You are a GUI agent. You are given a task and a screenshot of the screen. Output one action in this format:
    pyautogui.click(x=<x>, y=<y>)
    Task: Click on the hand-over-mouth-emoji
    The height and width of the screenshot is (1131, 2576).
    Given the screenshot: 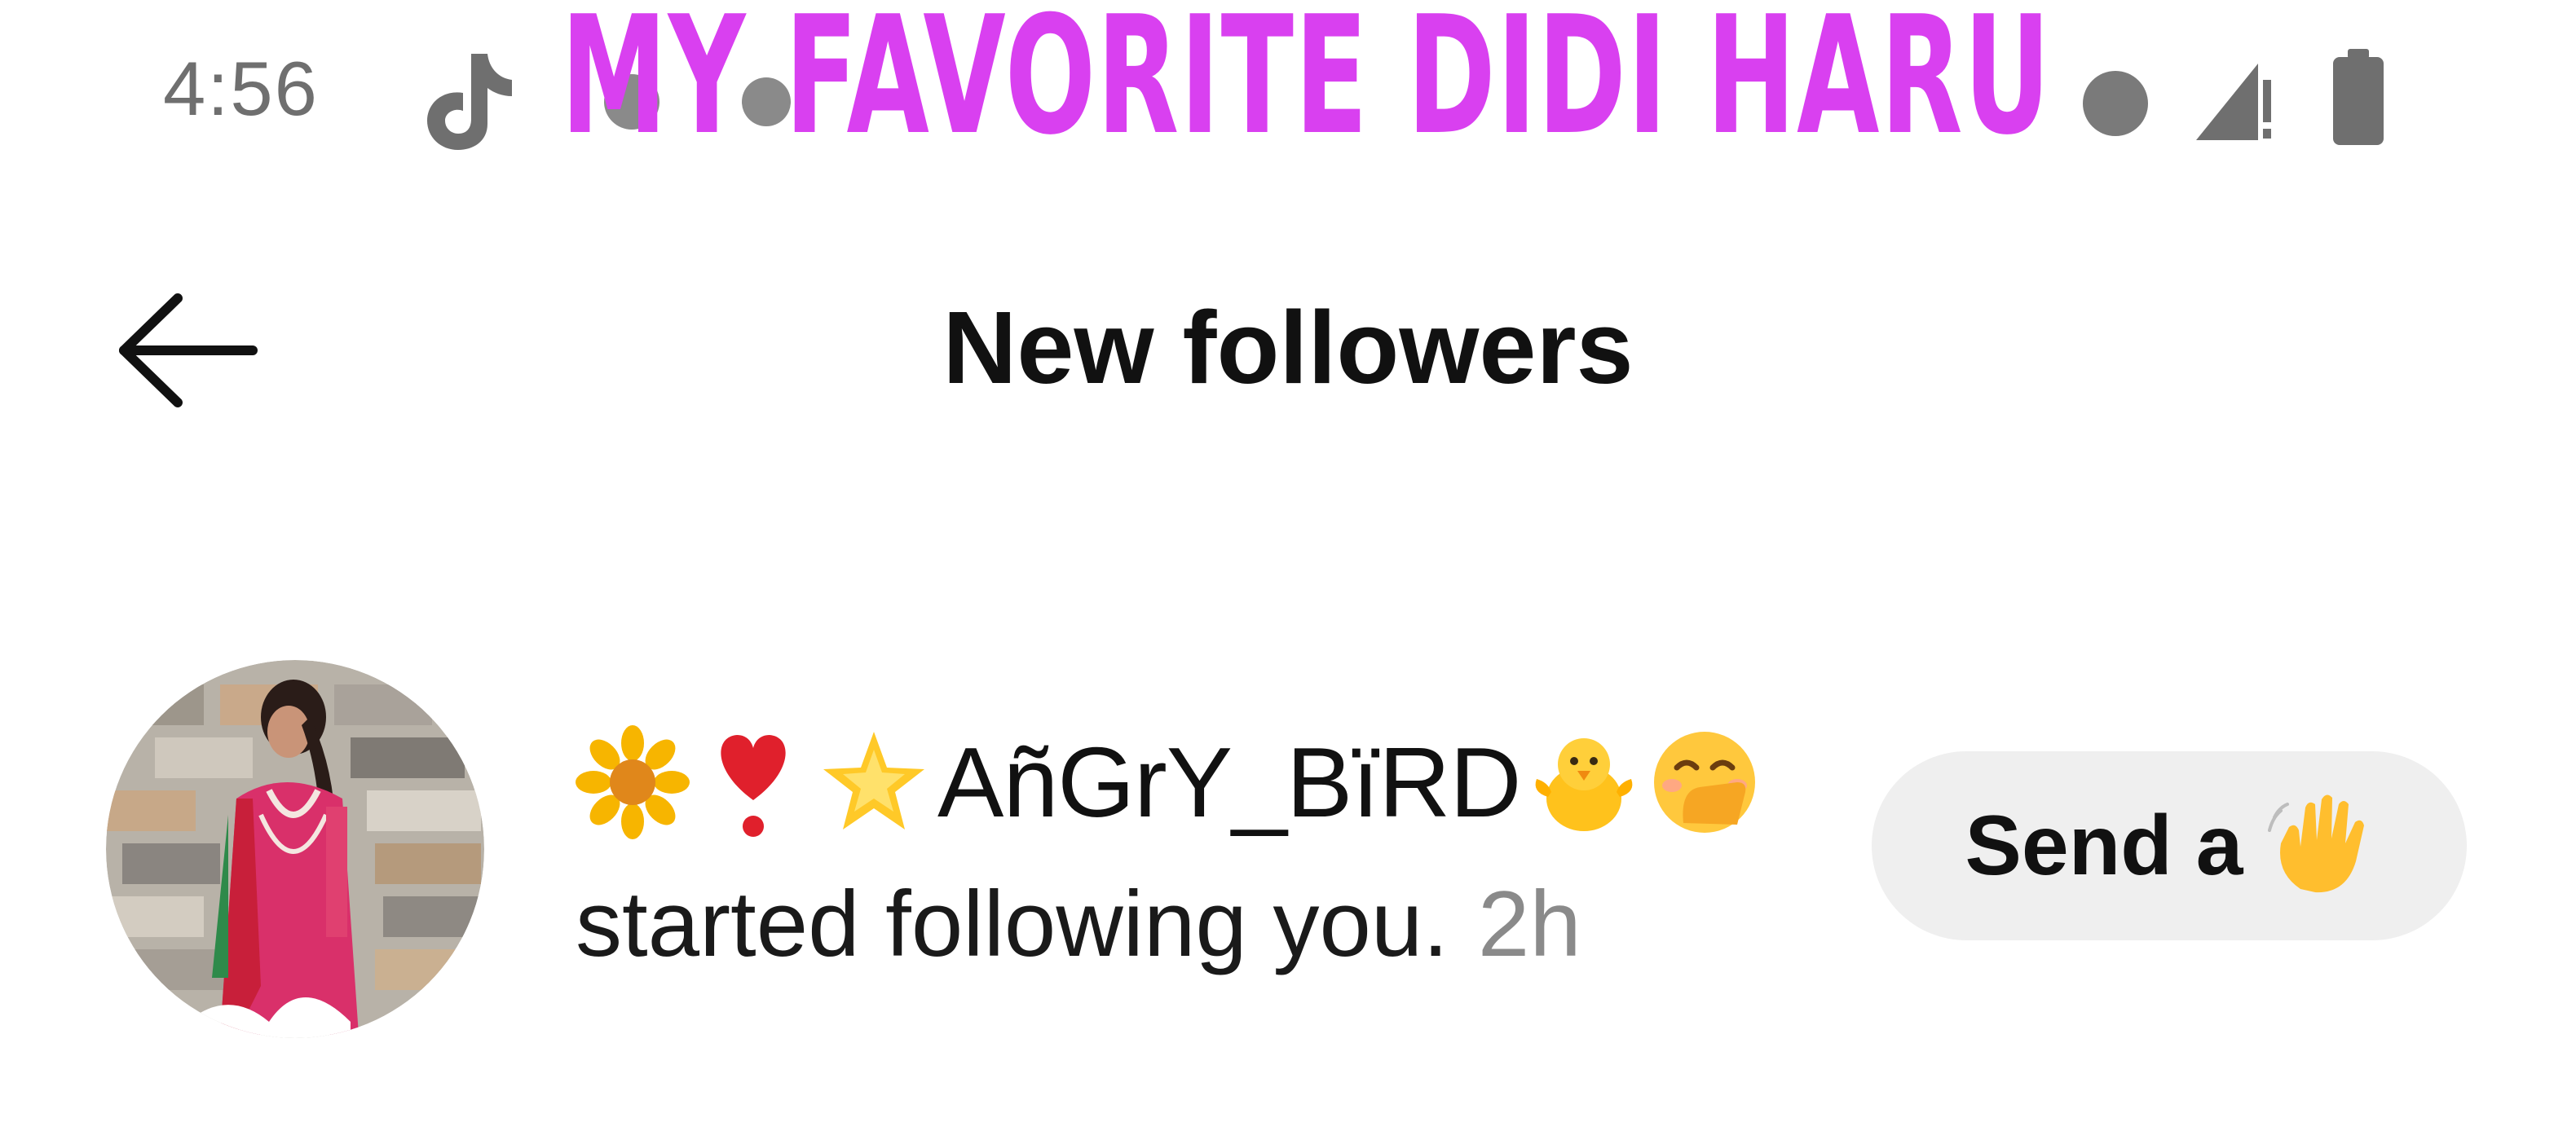 What is the action you would take?
    pyautogui.click(x=1705, y=782)
    